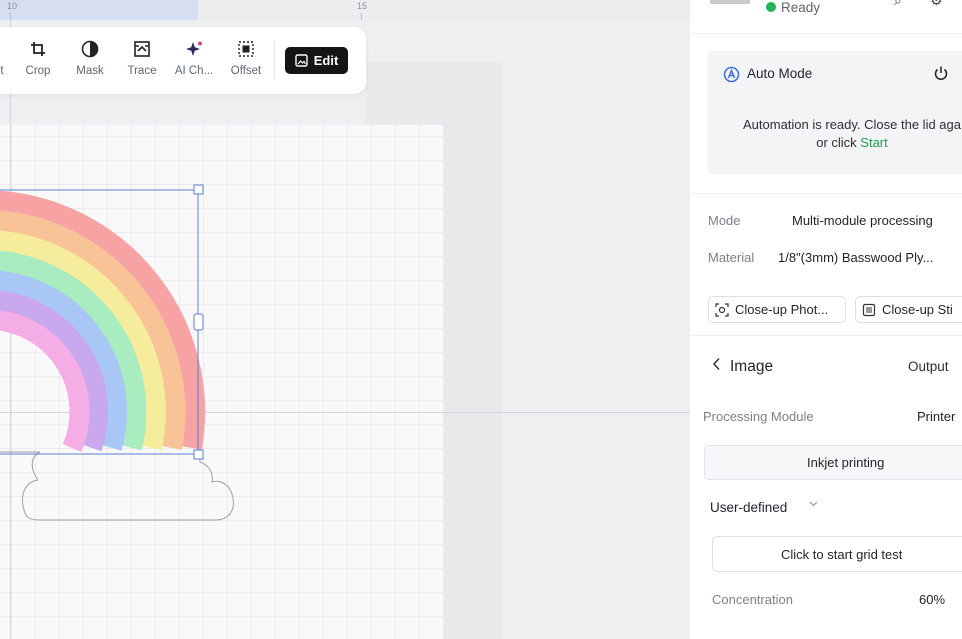 The width and height of the screenshot is (962, 639). I want to click on image-edit-toolbar: t Crop Mask Trace AI Ch... Offset Edit, so click(183, 60).